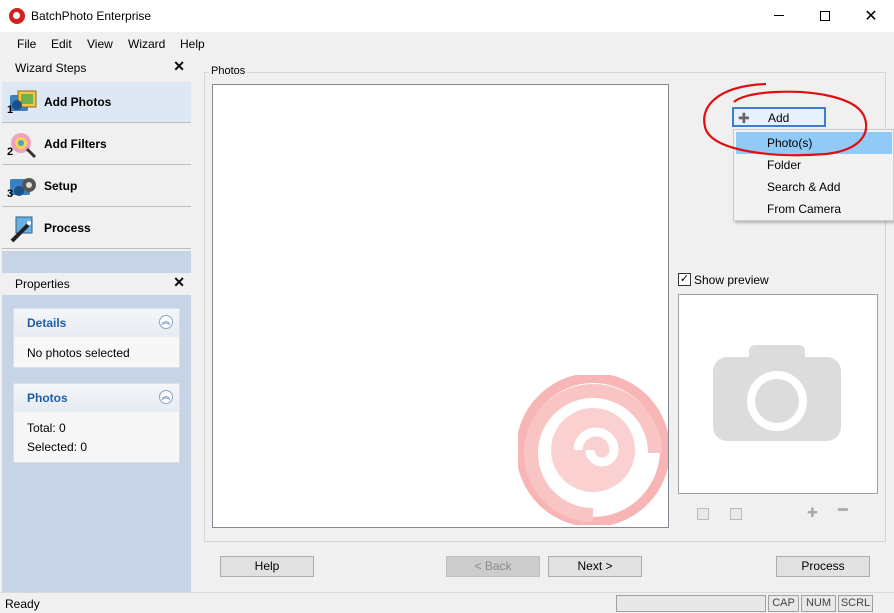  I want to click on maximize-icon, so click(825, 15).